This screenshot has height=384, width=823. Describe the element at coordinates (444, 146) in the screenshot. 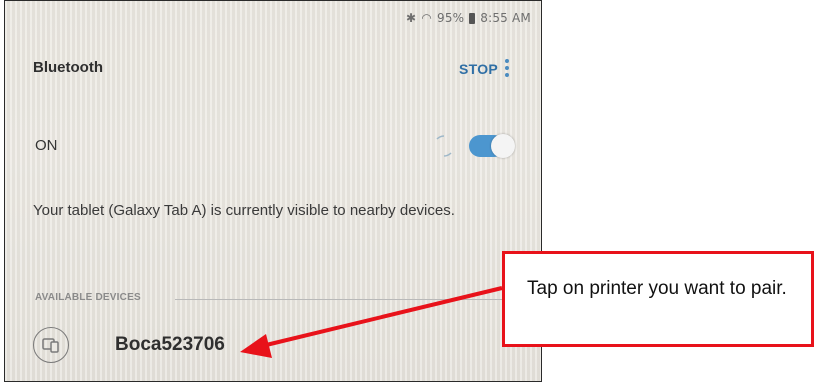

I see `scanning-spinner-icon` at that location.